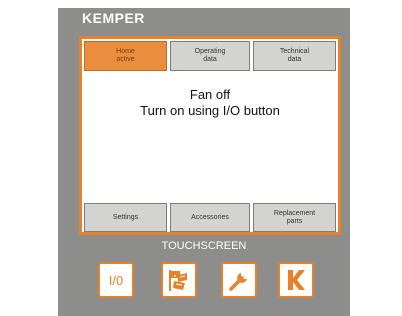 Image resolution: width=402 pixels, height=316 pixels. What do you see at coordinates (210, 56) in the screenshot?
I see `tab-operating-data: Operating data` at bounding box center [210, 56].